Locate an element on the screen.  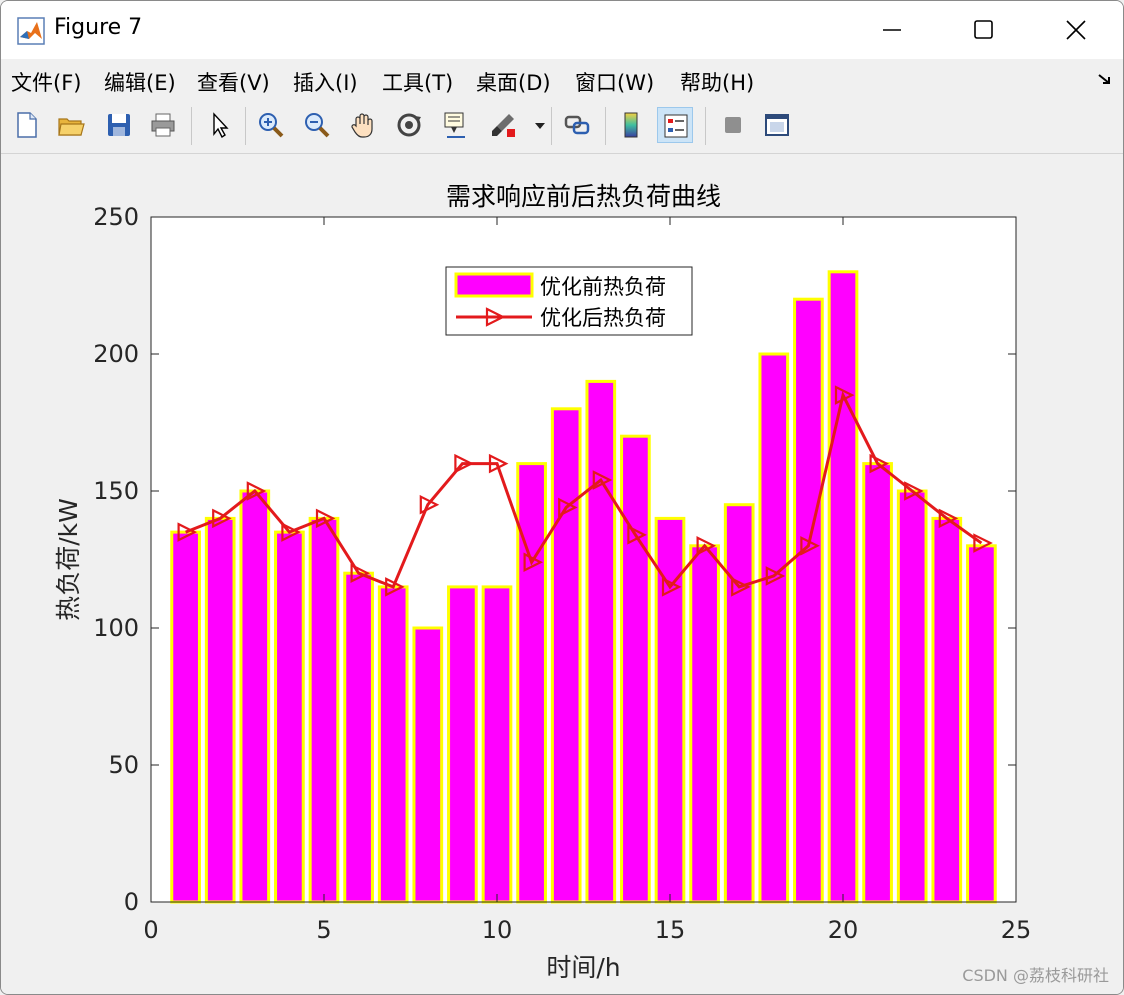
minimize-icon is located at coordinates (892, 30).